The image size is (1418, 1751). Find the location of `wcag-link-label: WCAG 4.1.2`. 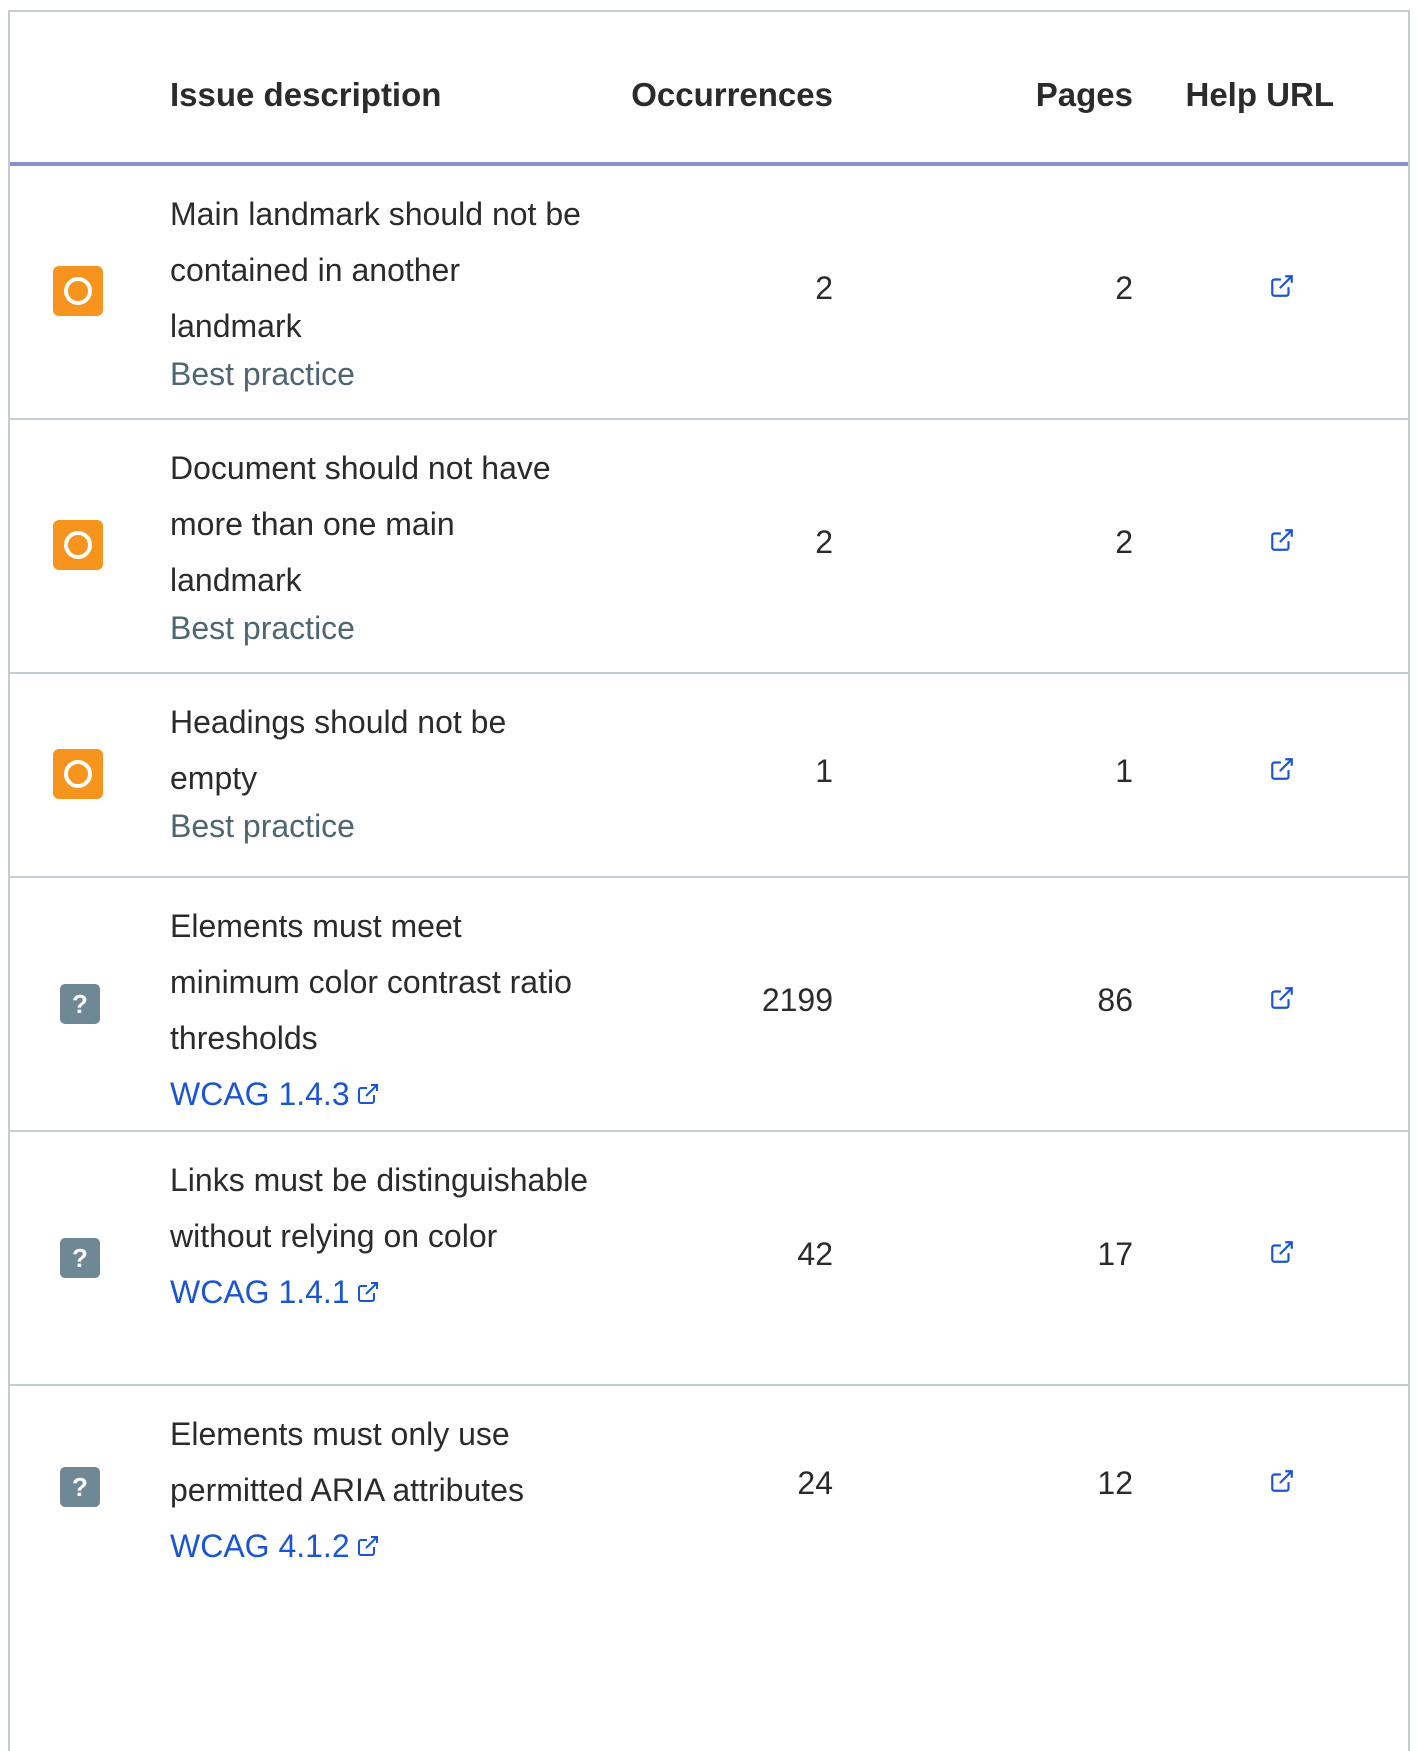

wcag-link-label: WCAG 4.1.2 is located at coordinates (260, 1546).